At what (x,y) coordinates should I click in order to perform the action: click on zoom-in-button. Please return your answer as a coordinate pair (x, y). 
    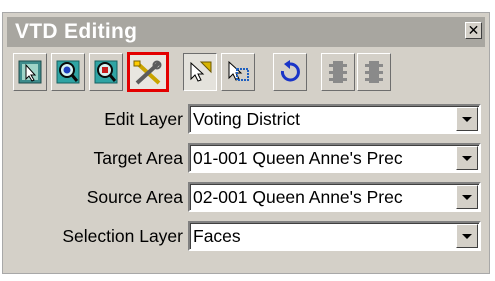
    Looking at the image, I should click on (68, 72).